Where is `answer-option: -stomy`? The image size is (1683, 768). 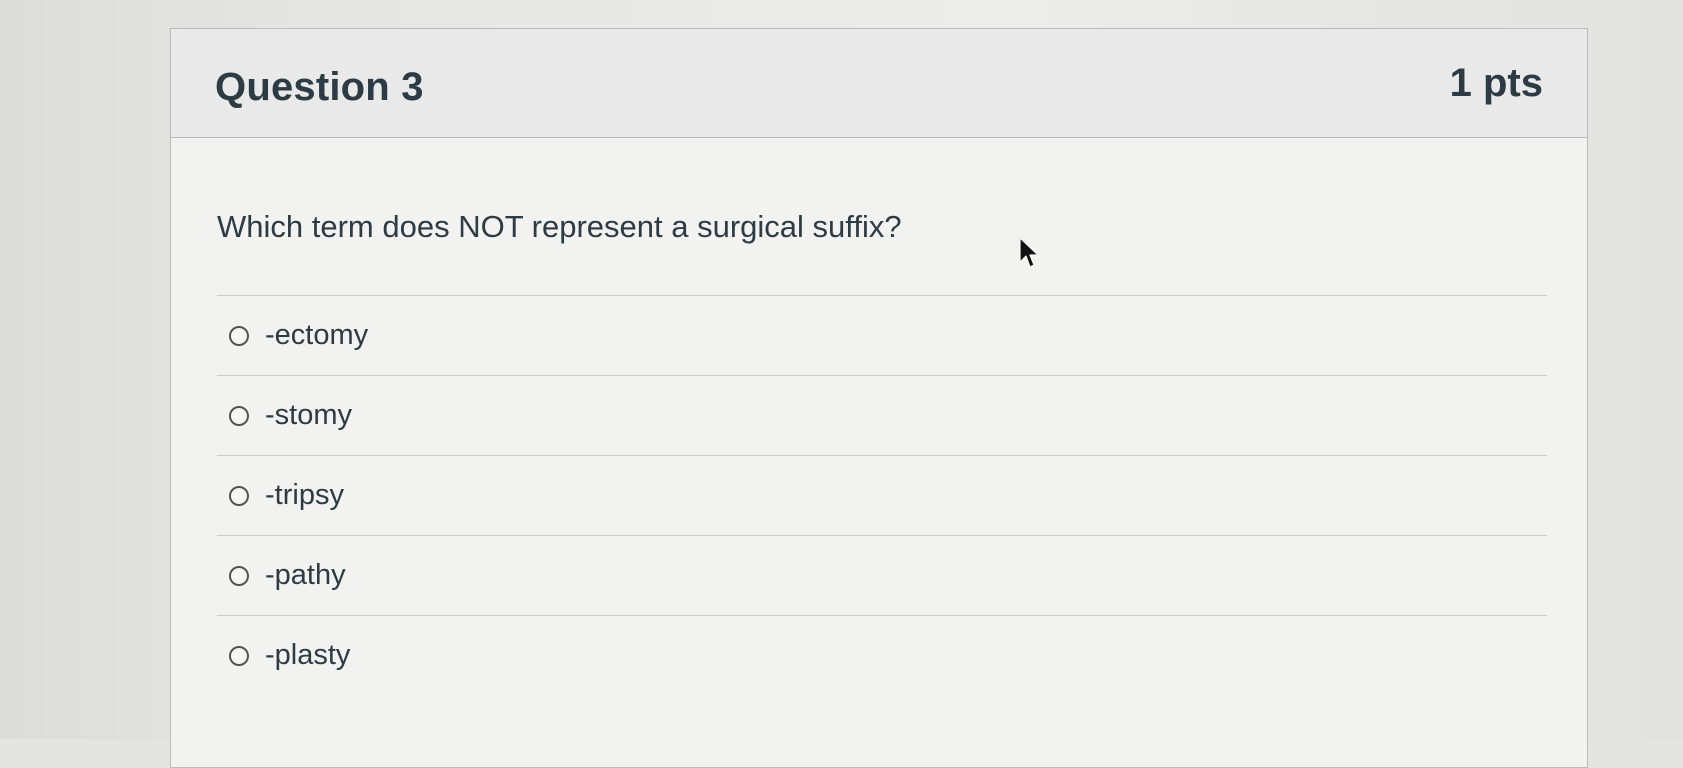
answer-option: -stomy is located at coordinates (882, 415).